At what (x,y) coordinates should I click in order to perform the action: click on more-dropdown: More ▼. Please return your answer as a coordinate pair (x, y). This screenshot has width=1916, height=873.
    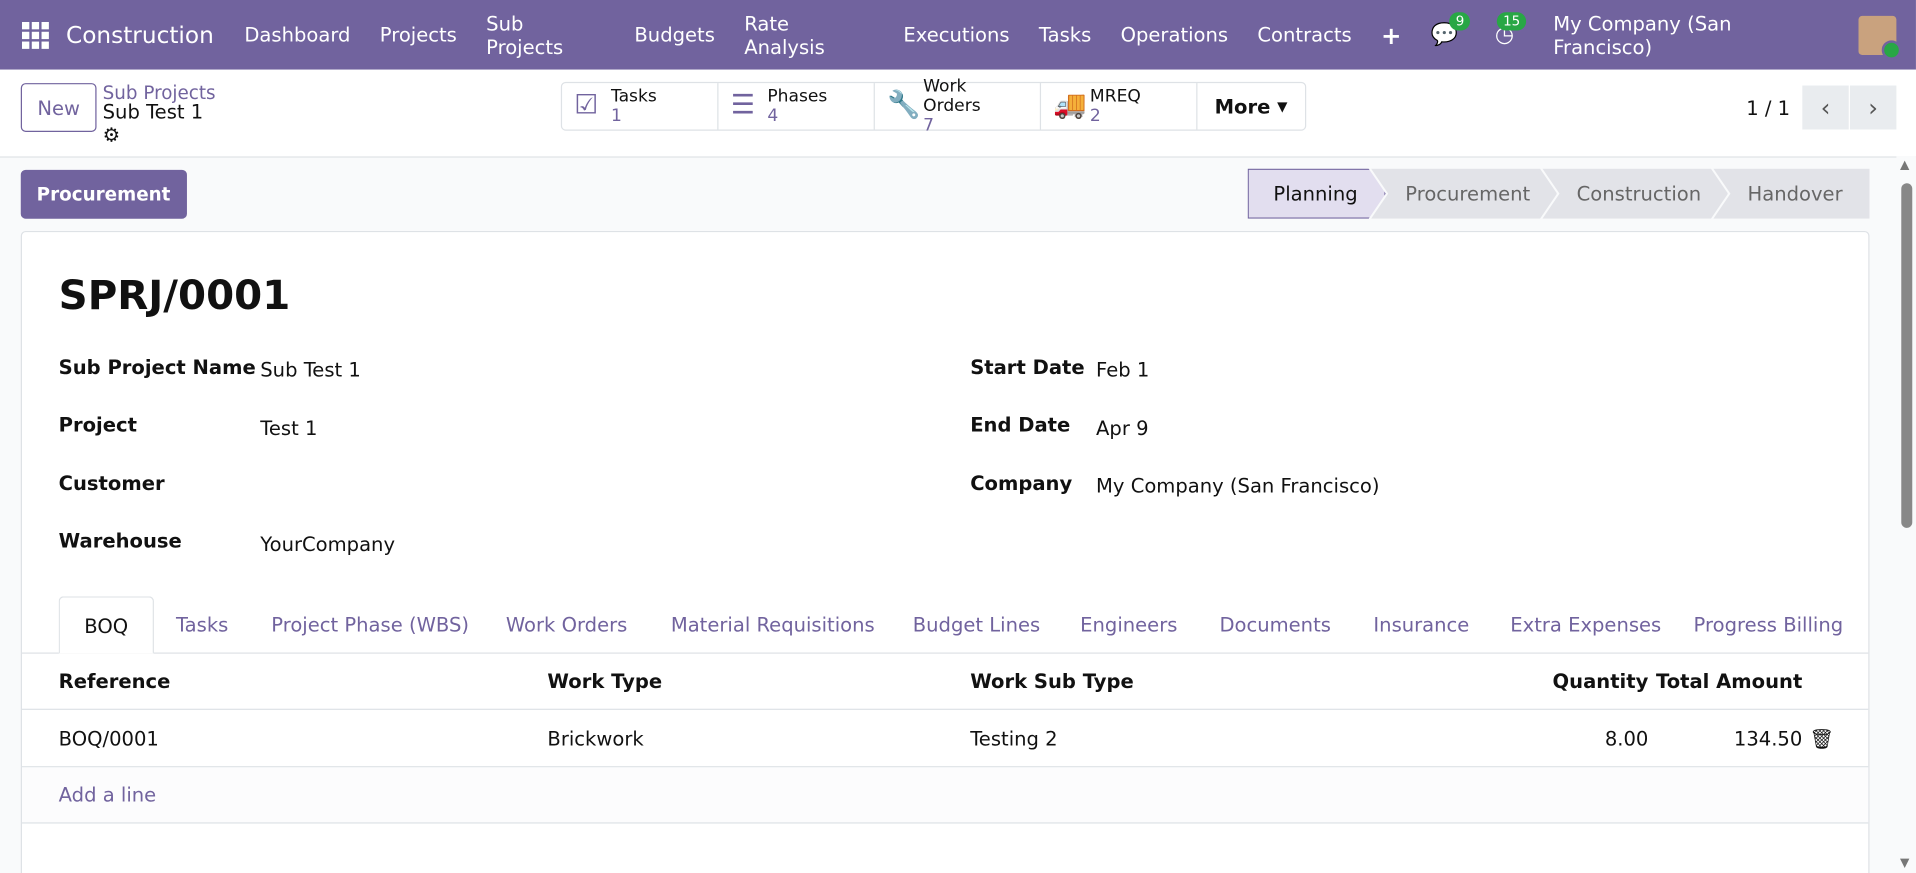
    Looking at the image, I should click on (1250, 106).